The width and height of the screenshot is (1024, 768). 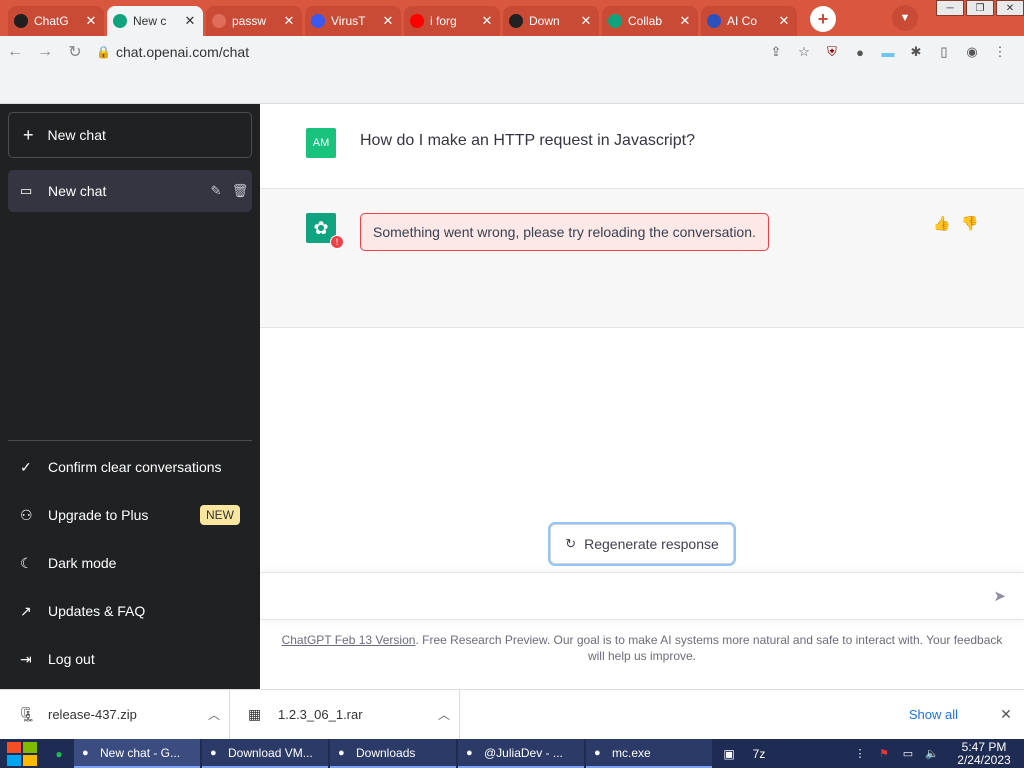 I want to click on browser-tab: VirusT ✕, so click(x=353, y=21).